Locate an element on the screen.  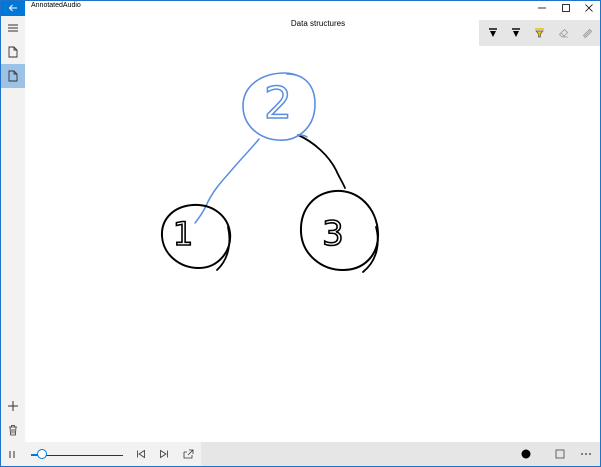
hamburger-icon is located at coordinates (13, 28).